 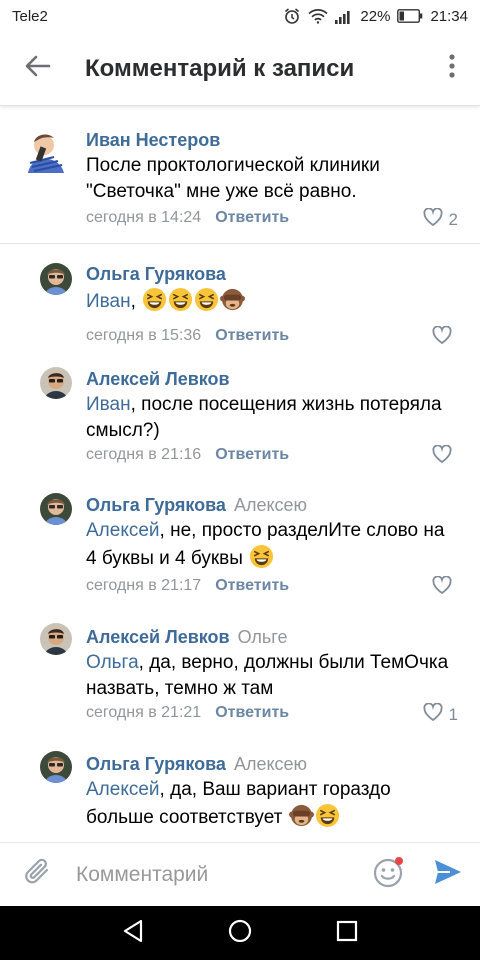 I want to click on paperclip-icon, so click(x=38, y=874).